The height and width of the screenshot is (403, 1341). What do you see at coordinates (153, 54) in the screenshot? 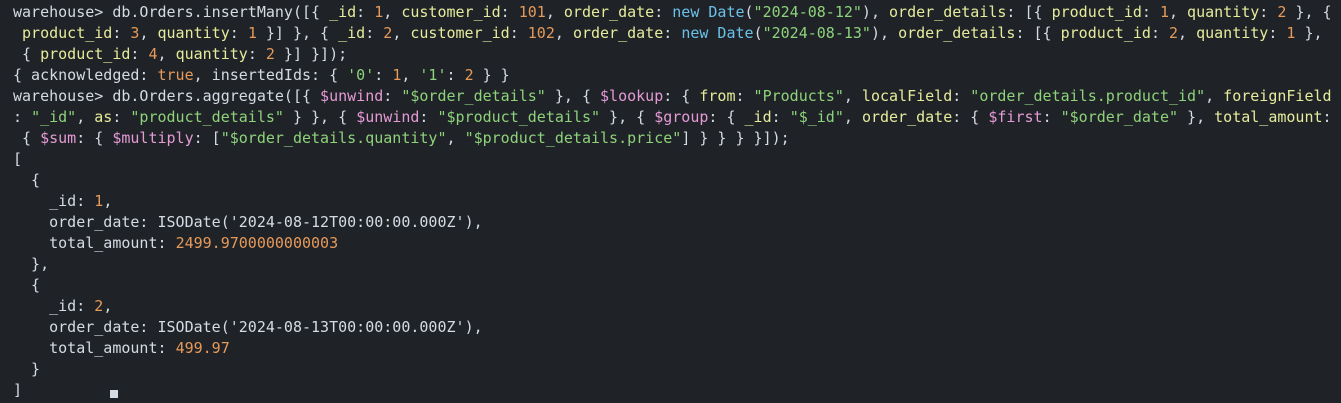
I see `token-number: 4` at bounding box center [153, 54].